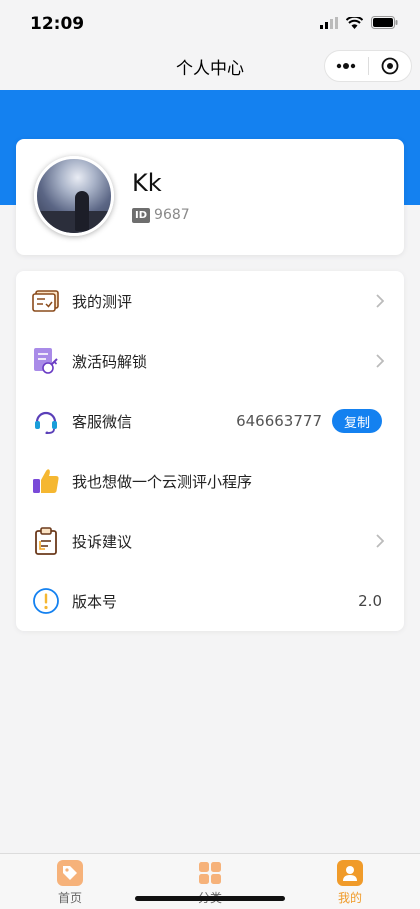 This screenshot has width=420, height=909. What do you see at coordinates (210, 541) in the screenshot?
I see `menu-item-feedback: 投诉建议` at bounding box center [210, 541].